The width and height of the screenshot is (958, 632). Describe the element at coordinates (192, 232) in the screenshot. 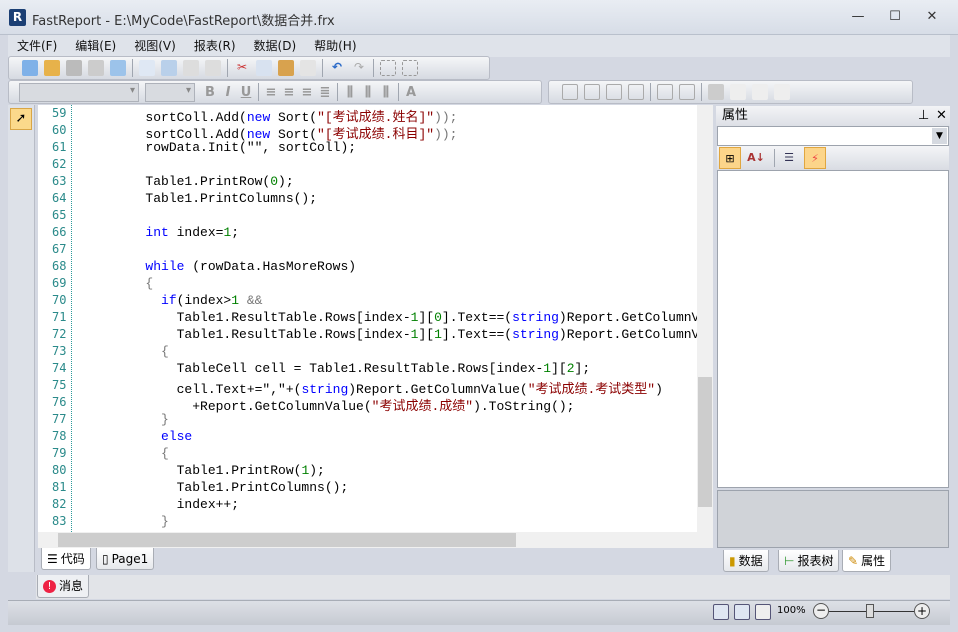

I see `code-line: int index=1;` at that location.